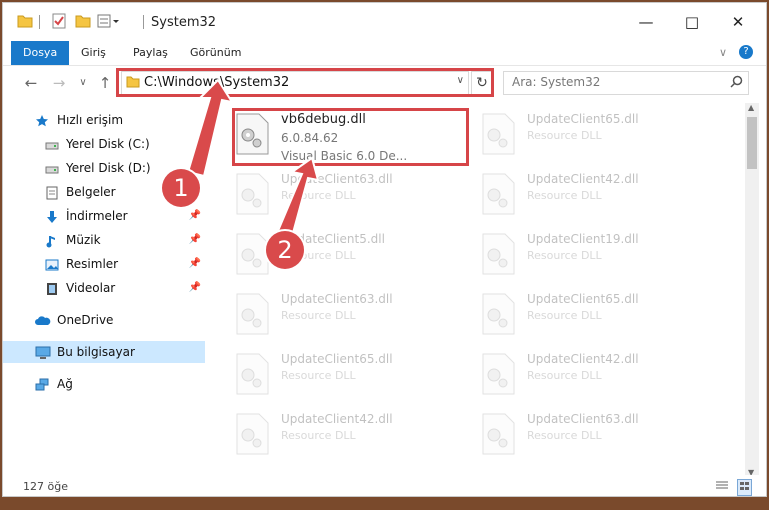 The height and width of the screenshot is (510, 769). Describe the element at coordinates (105, 83) in the screenshot. I see `up-arrow-icon: ↑` at that location.